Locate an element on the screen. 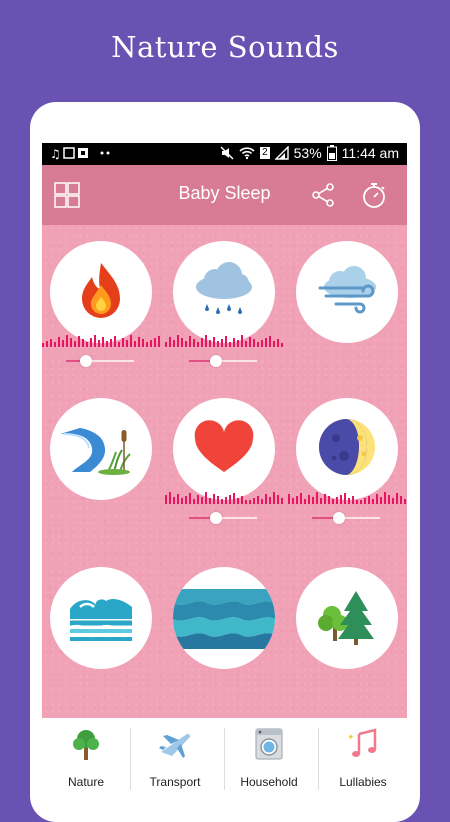 This screenshot has width=450, height=822. river-icon is located at coordinates (95, 451).